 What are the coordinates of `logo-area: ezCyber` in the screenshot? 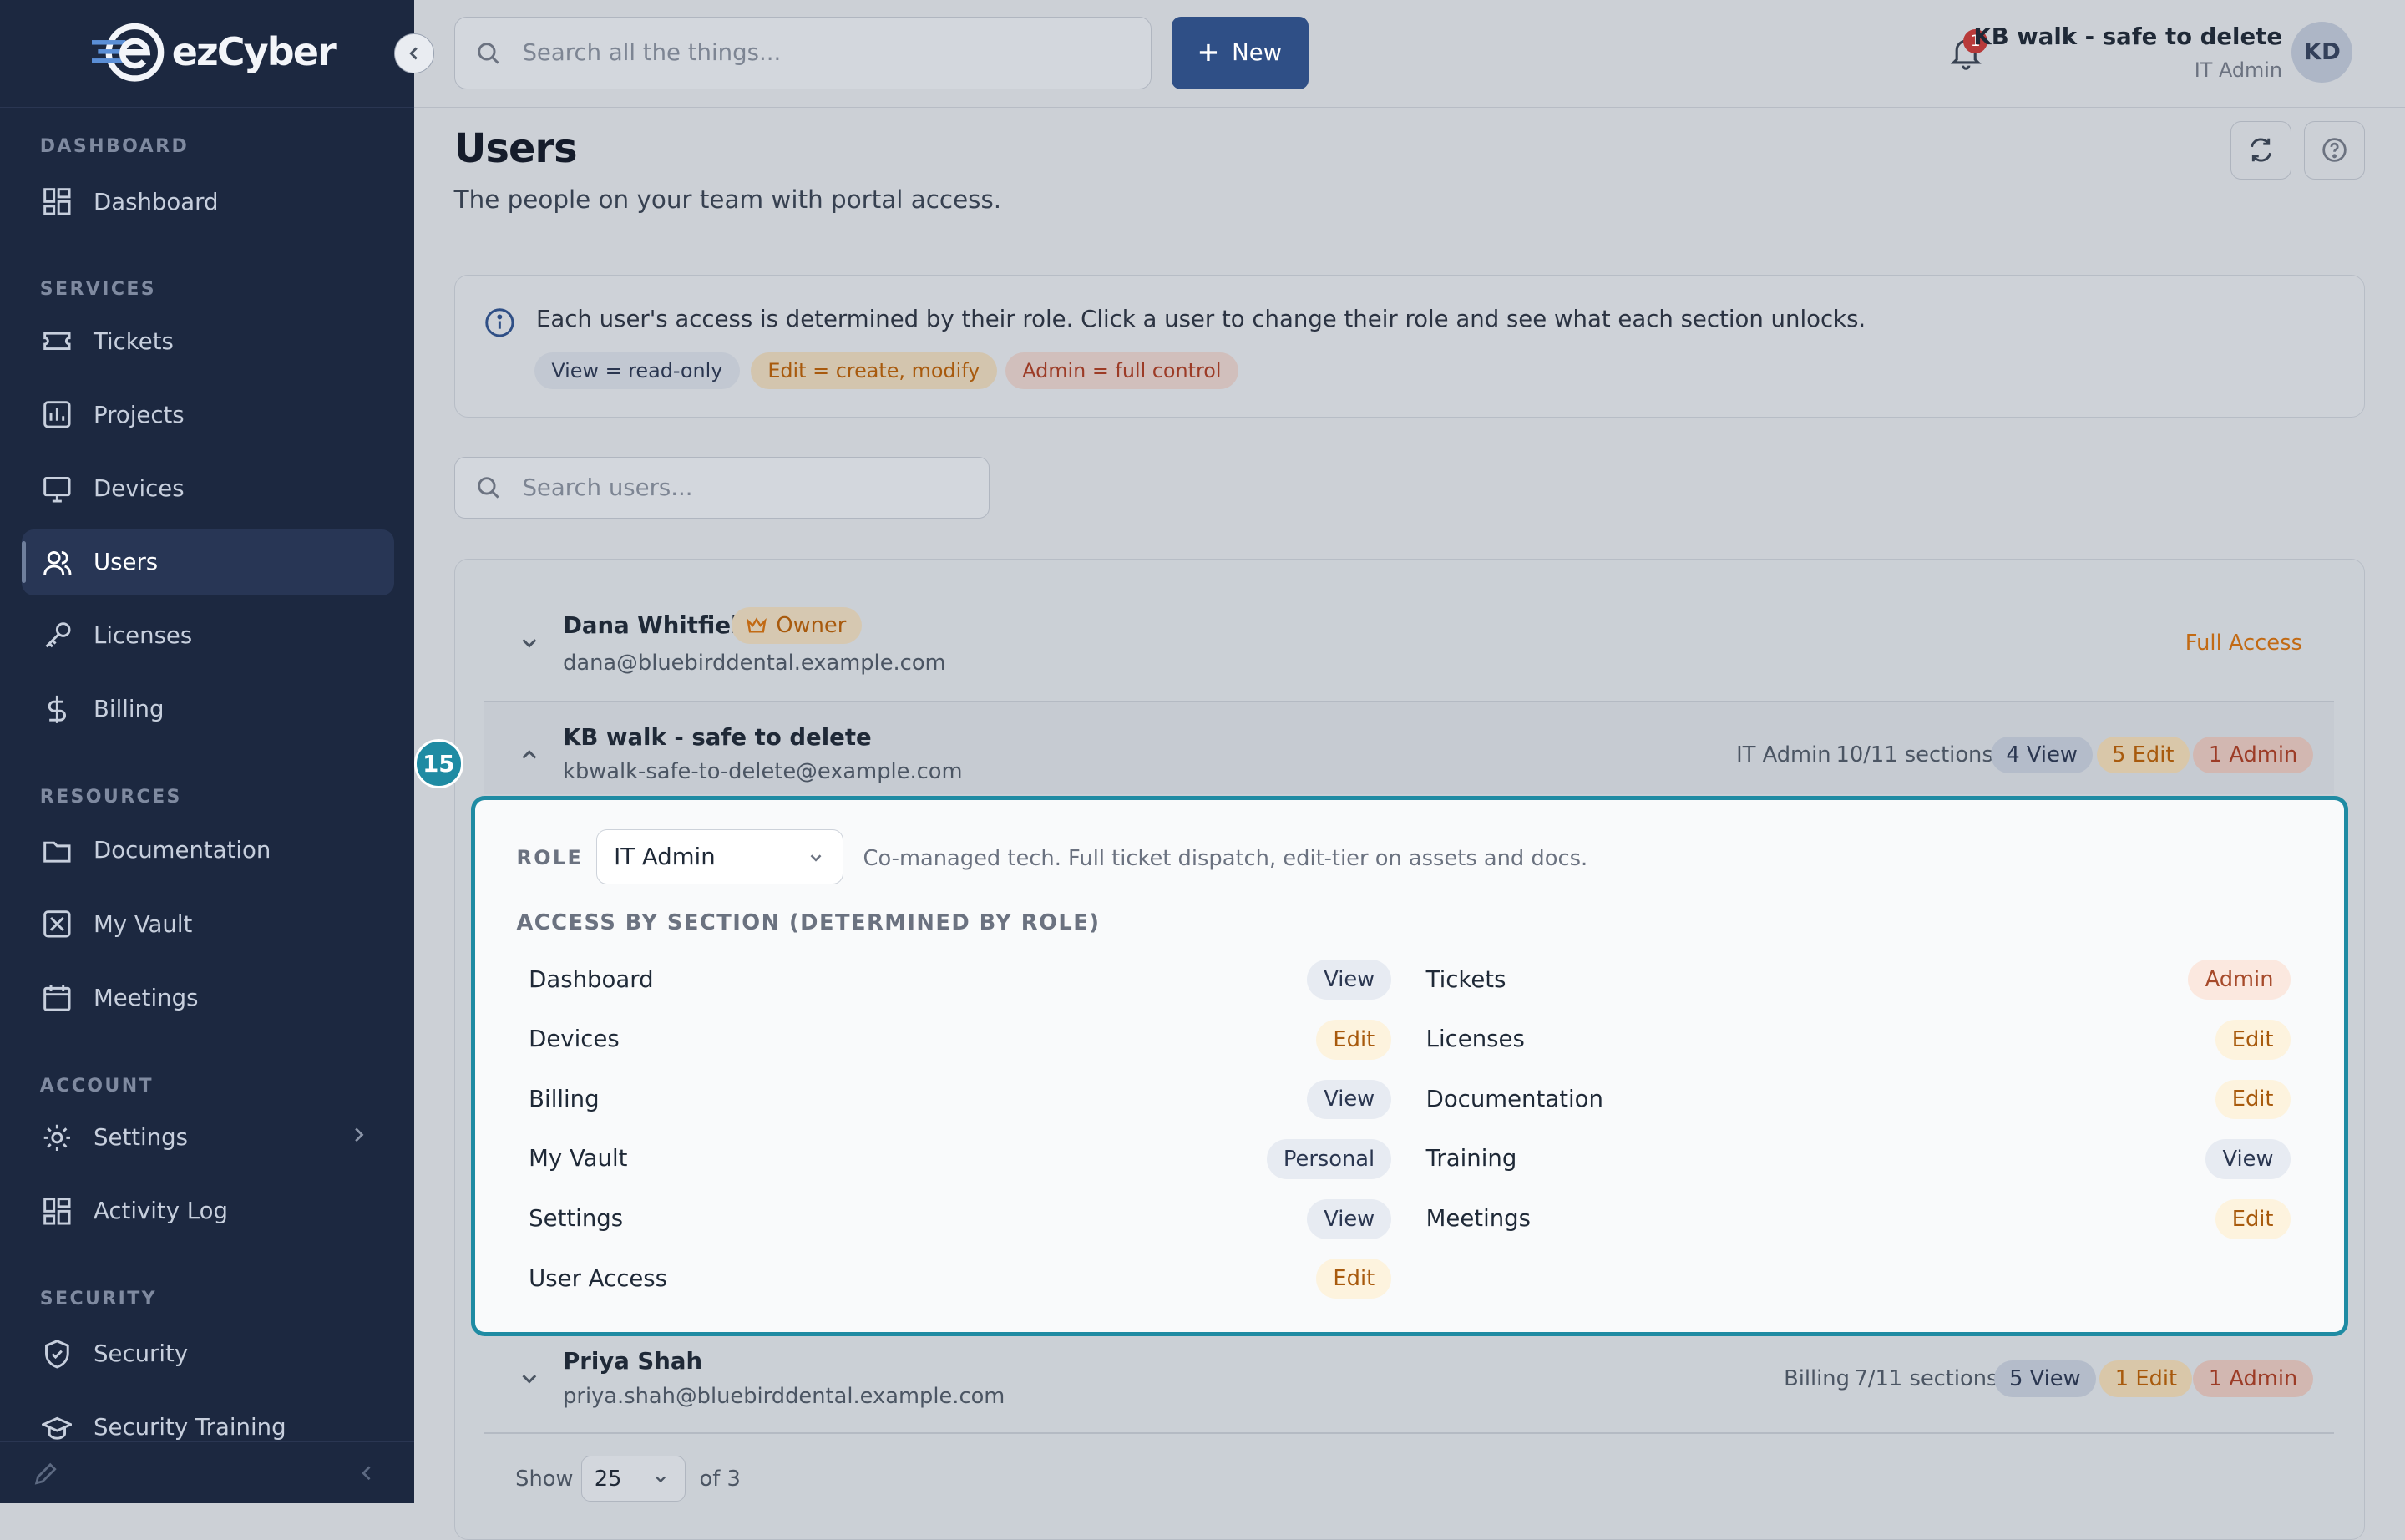 It's located at (207, 54).